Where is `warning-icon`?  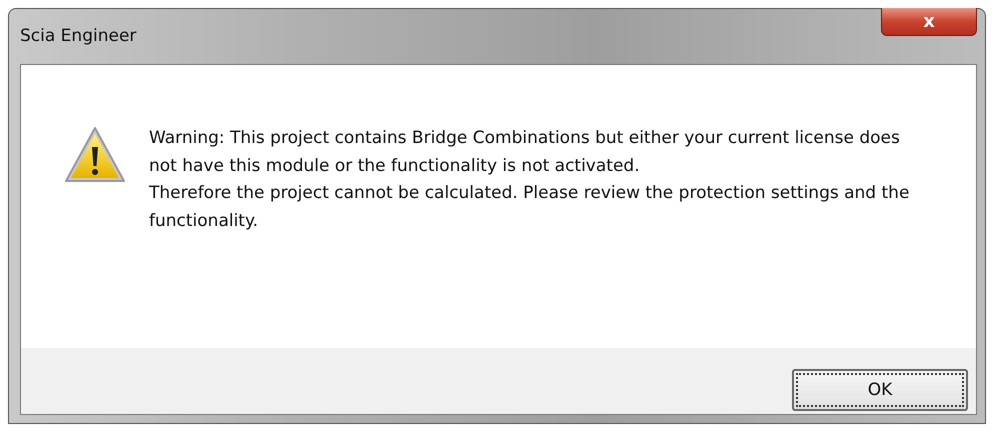 warning-icon is located at coordinates (95, 155).